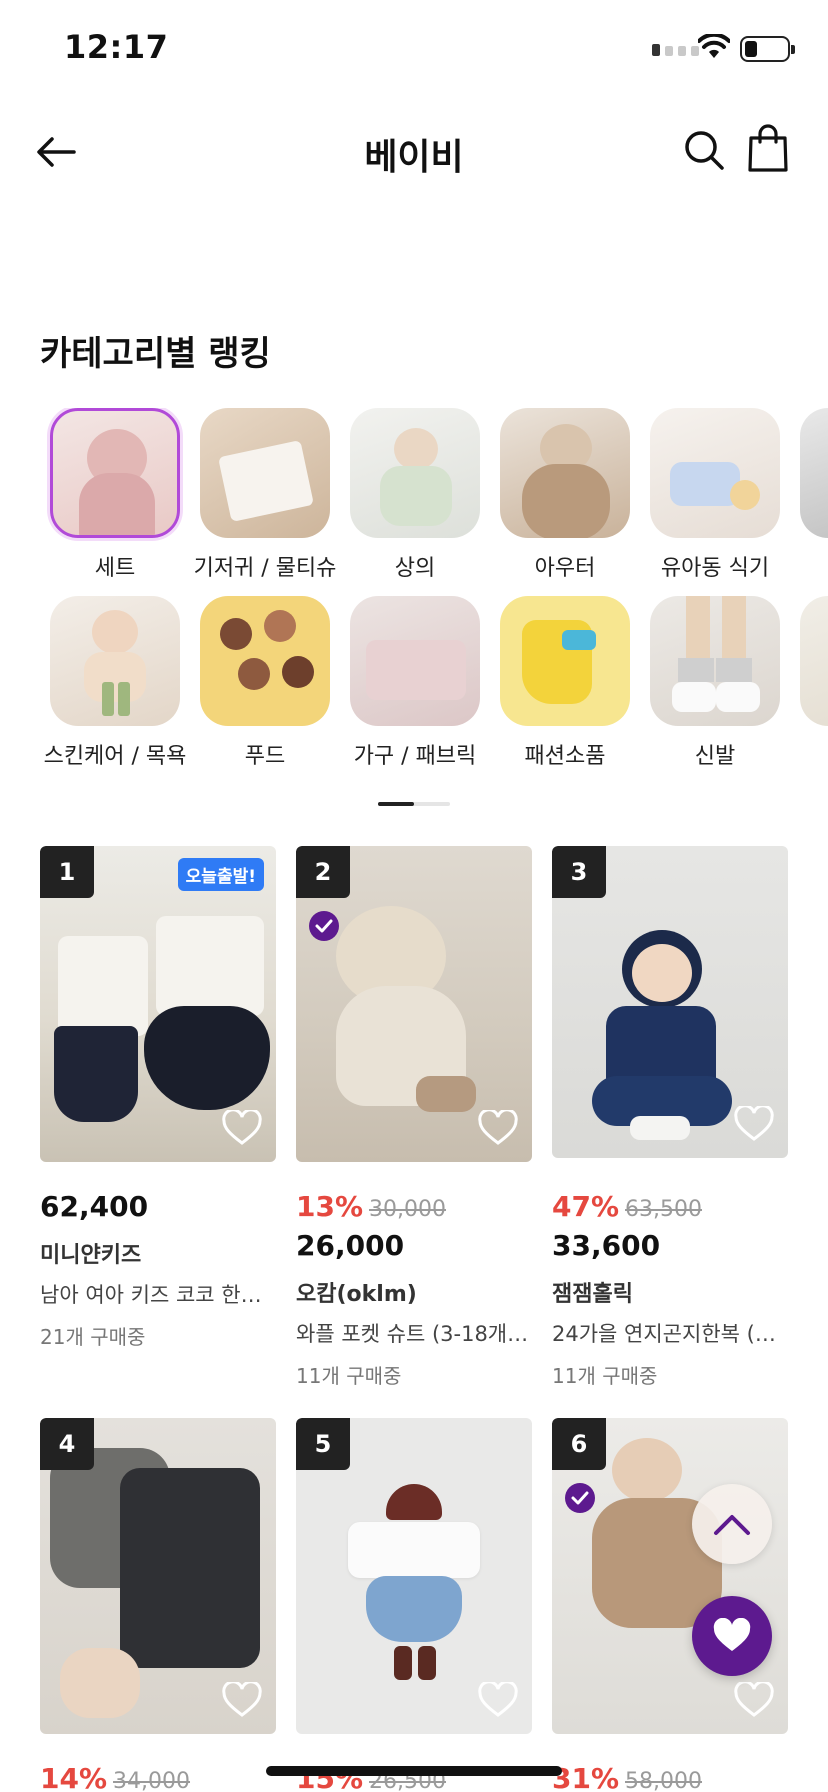 Image resolution: width=828 pixels, height=1792 pixels. I want to click on category-label: 푸드, so click(265, 756).